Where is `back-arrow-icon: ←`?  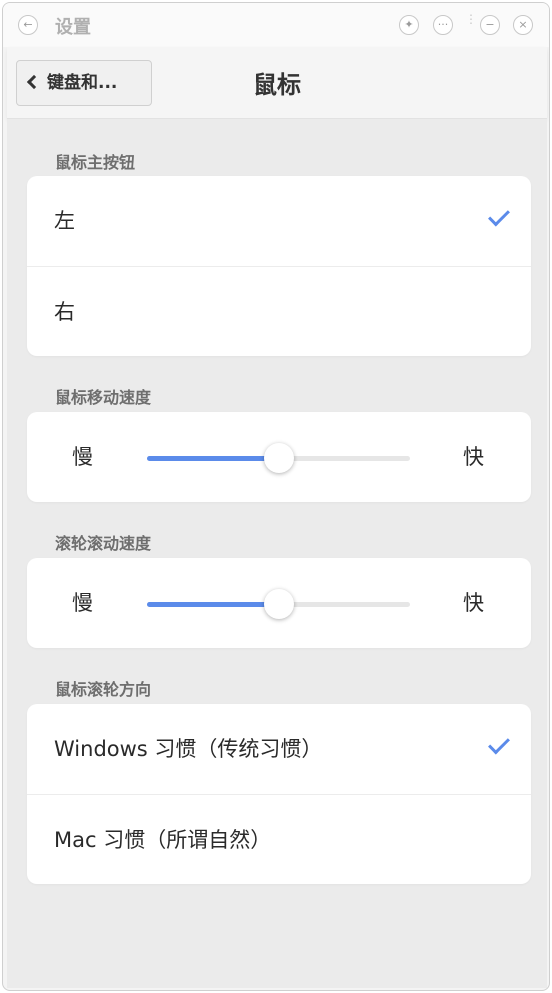
back-arrow-icon: ← is located at coordinates (28, 25).